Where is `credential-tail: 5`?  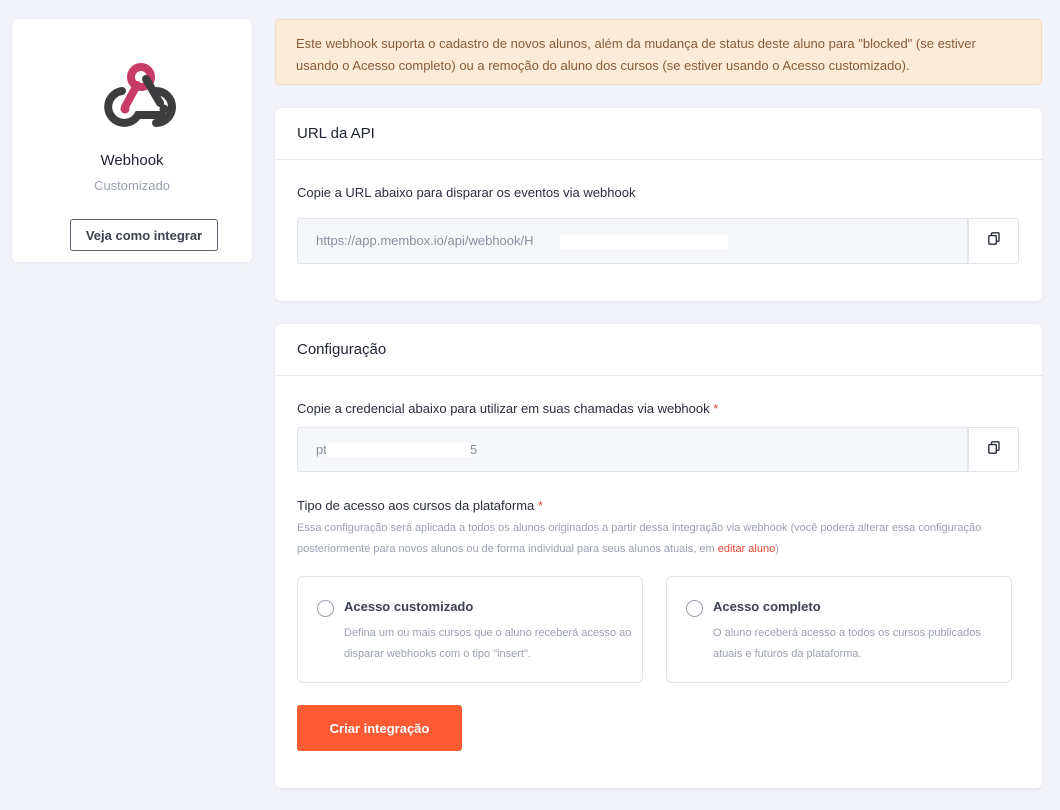 credential-tail: 5 is located at coordinates (474, 449).